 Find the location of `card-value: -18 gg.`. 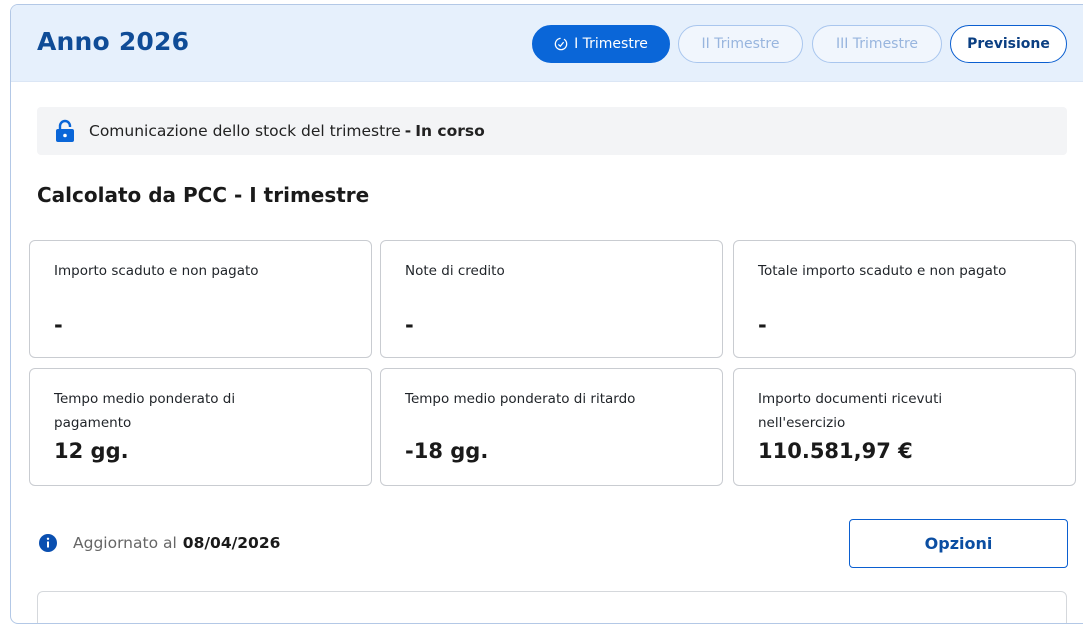

card-value: -18 gg. is located at coordinates (447, 451).